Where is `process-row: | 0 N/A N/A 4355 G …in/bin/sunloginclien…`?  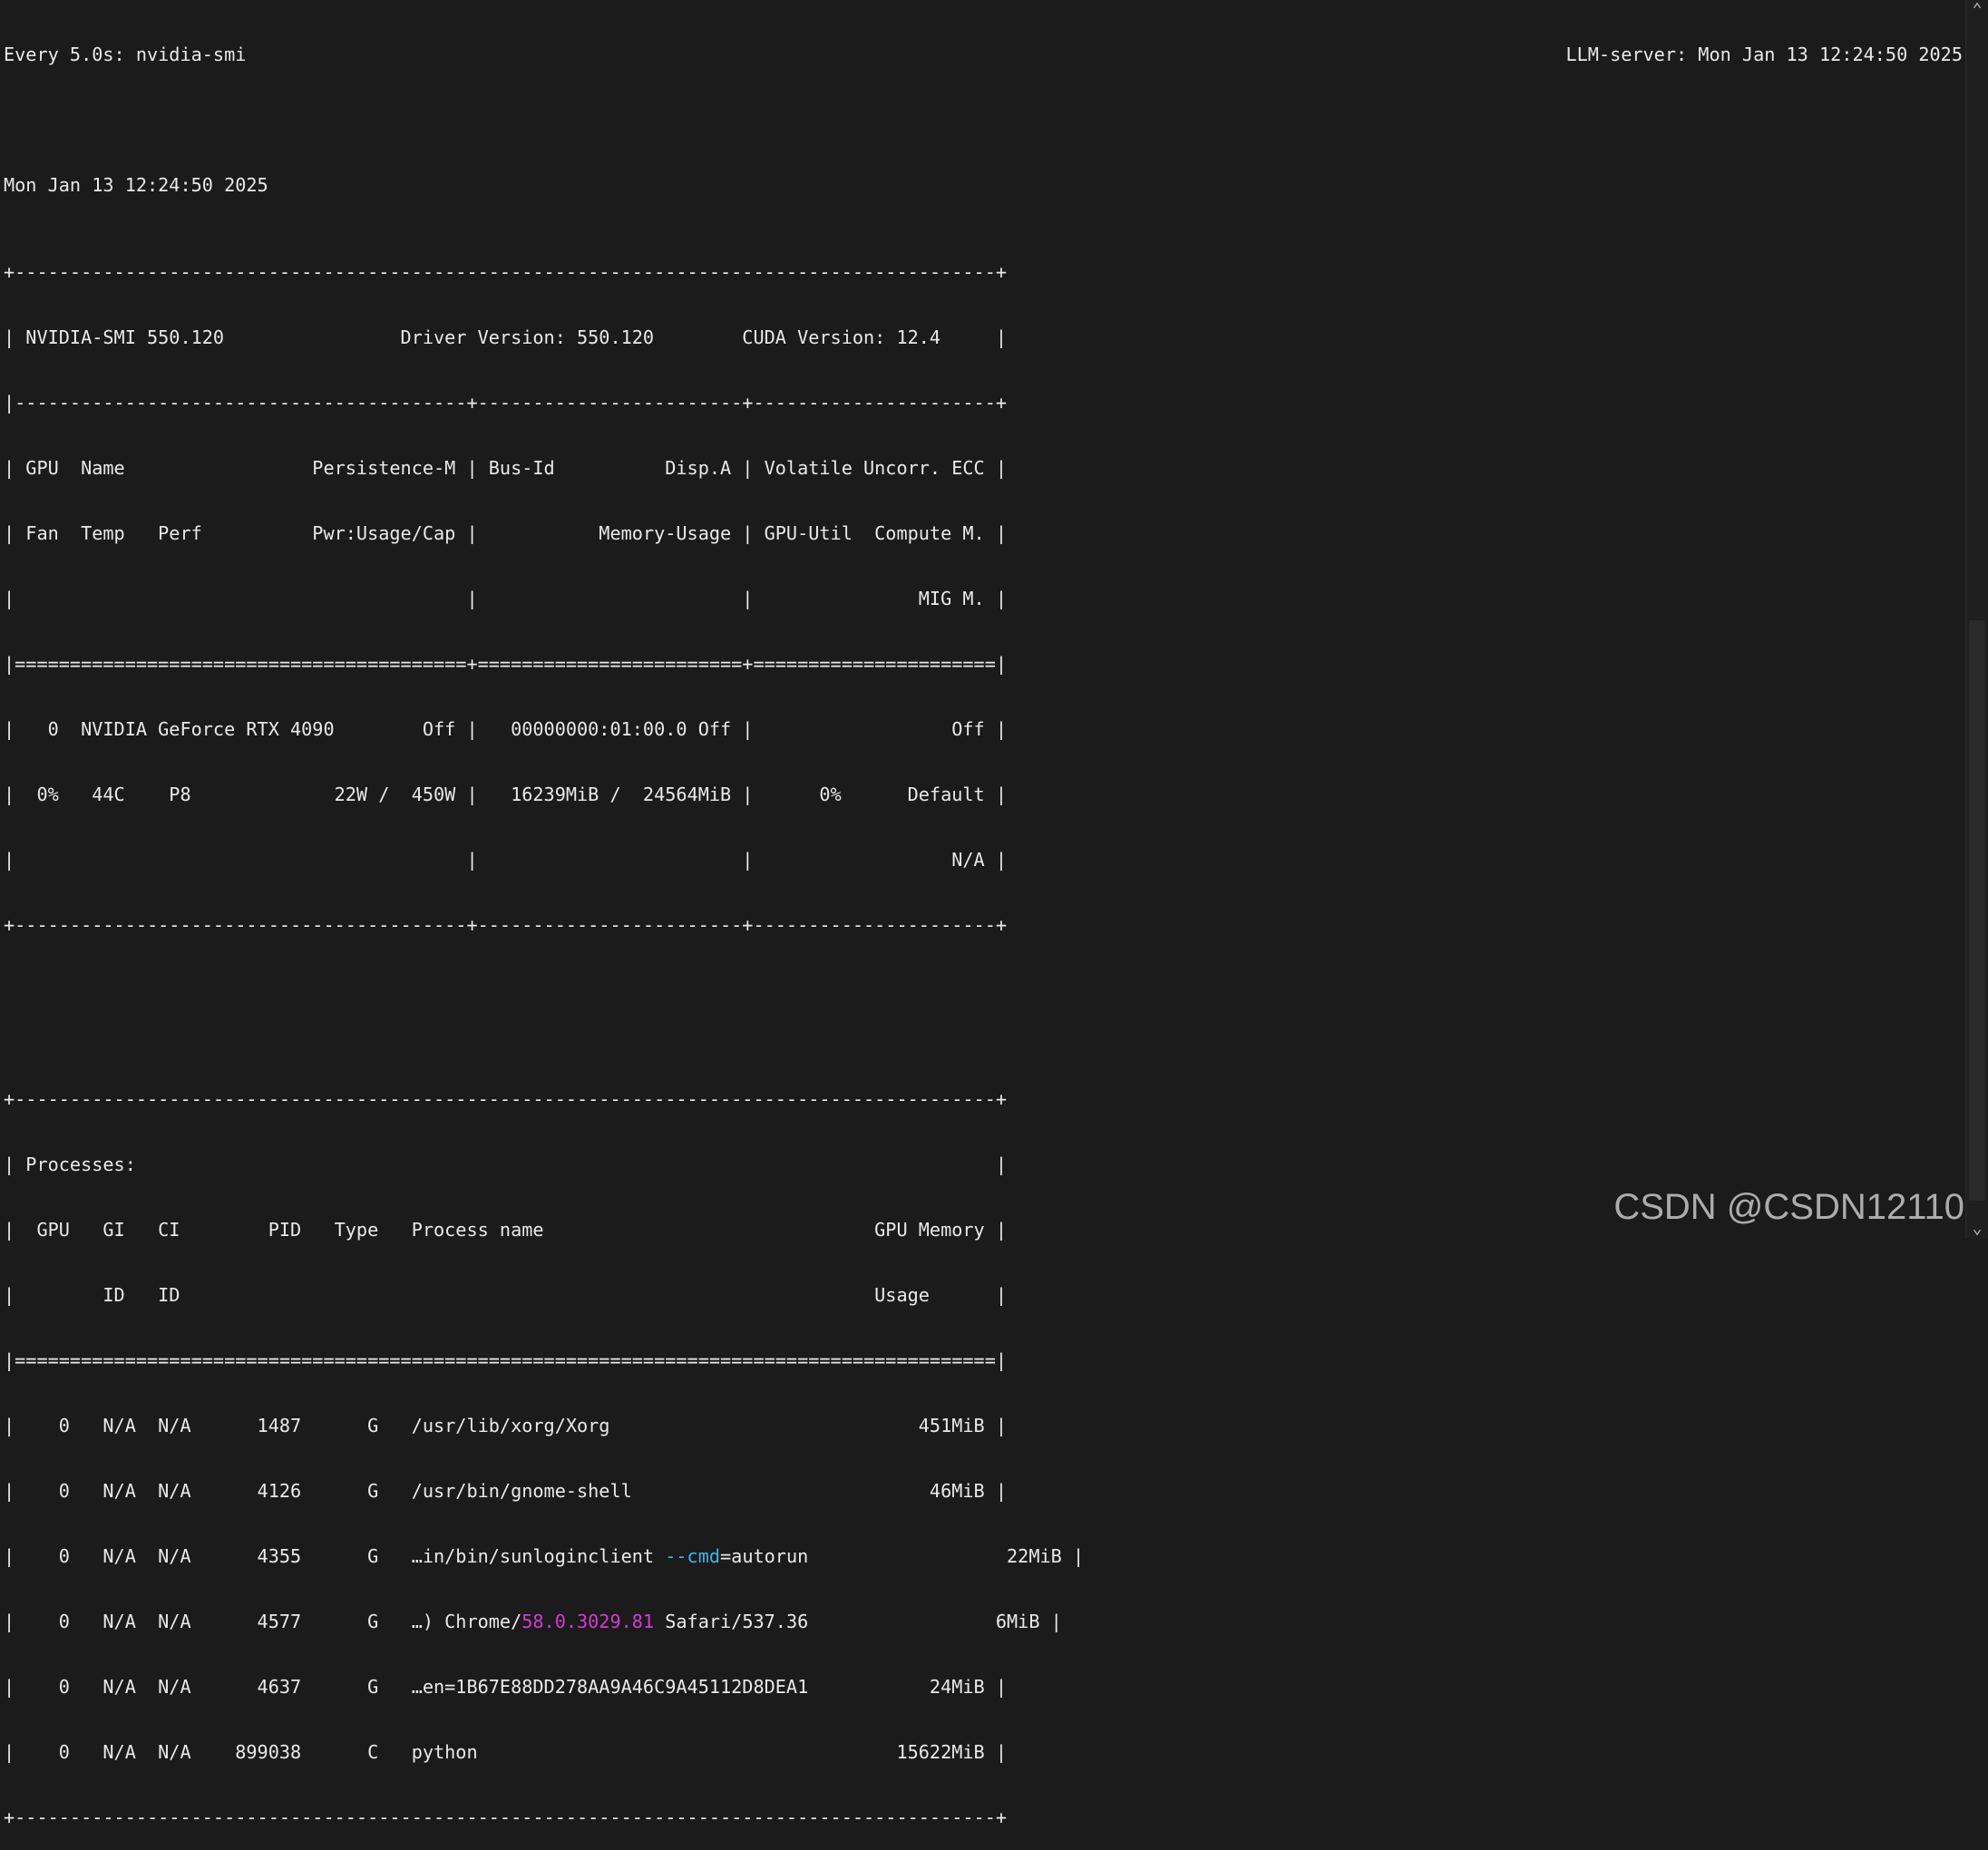 process-row: | 0 N/A N/A 4355 G …in/bin/sunloginclien… is located at coordinates (983, 1556).